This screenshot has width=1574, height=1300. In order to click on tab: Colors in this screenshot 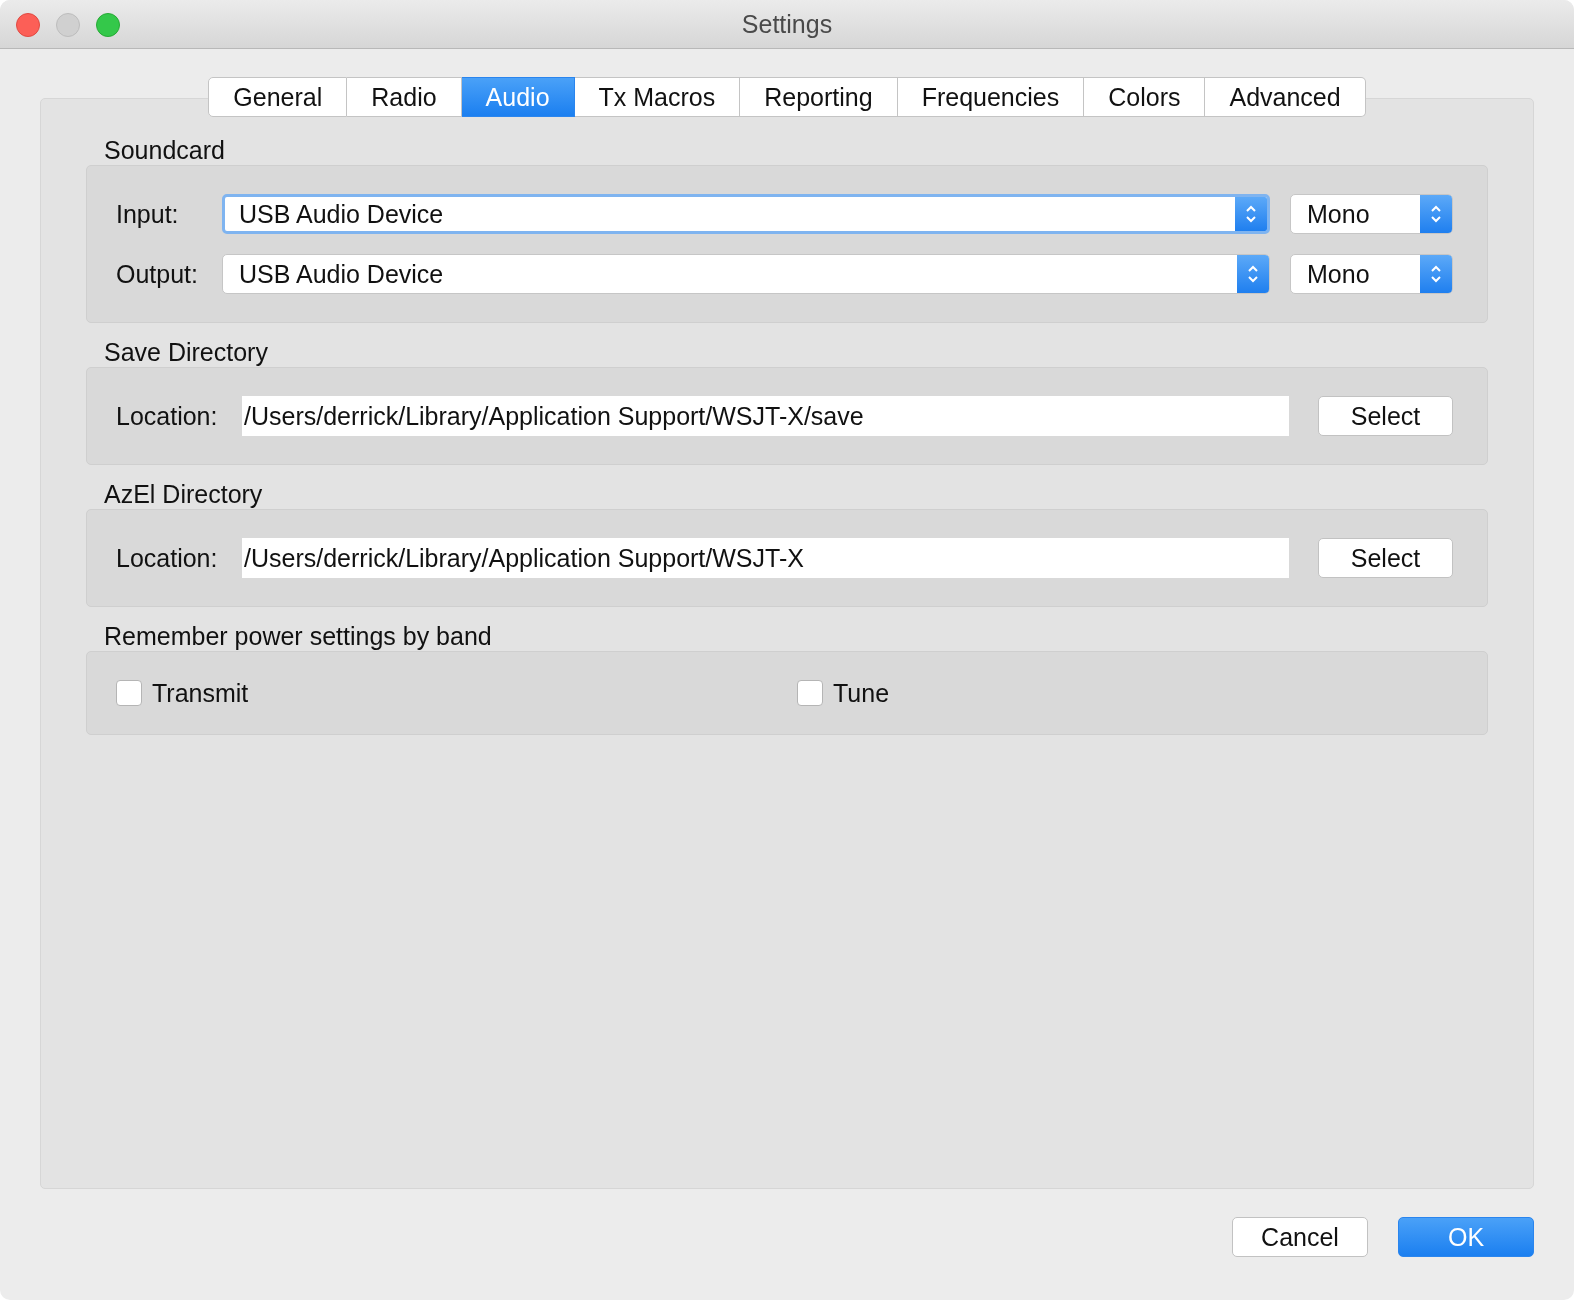, I will do `click(1145, 97)`.